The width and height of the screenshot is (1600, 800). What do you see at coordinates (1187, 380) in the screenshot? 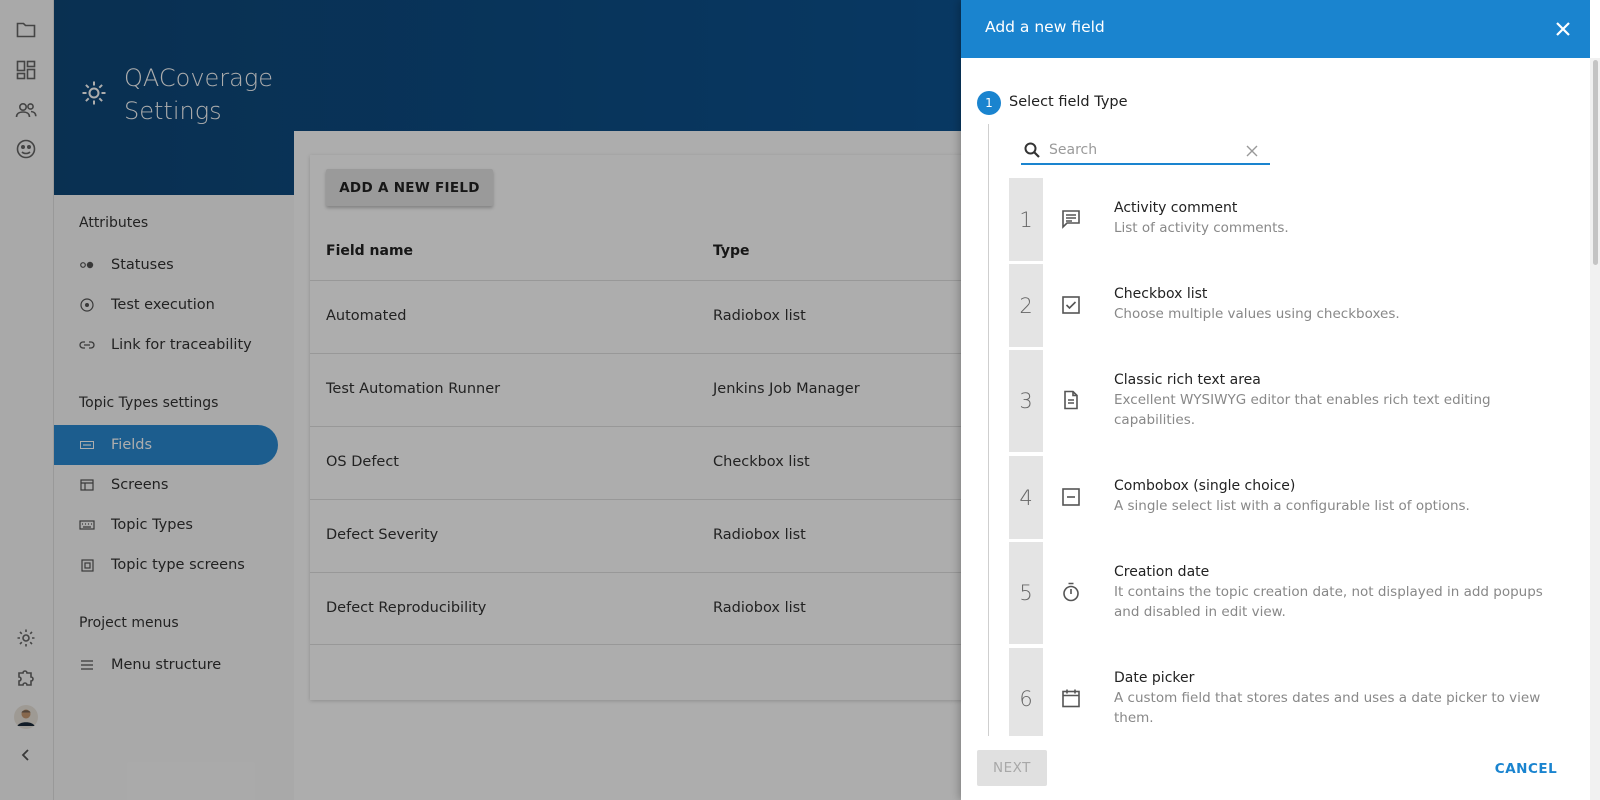
I see `field-type-name: Classic rich text area` at bounding box center [1187, 380].